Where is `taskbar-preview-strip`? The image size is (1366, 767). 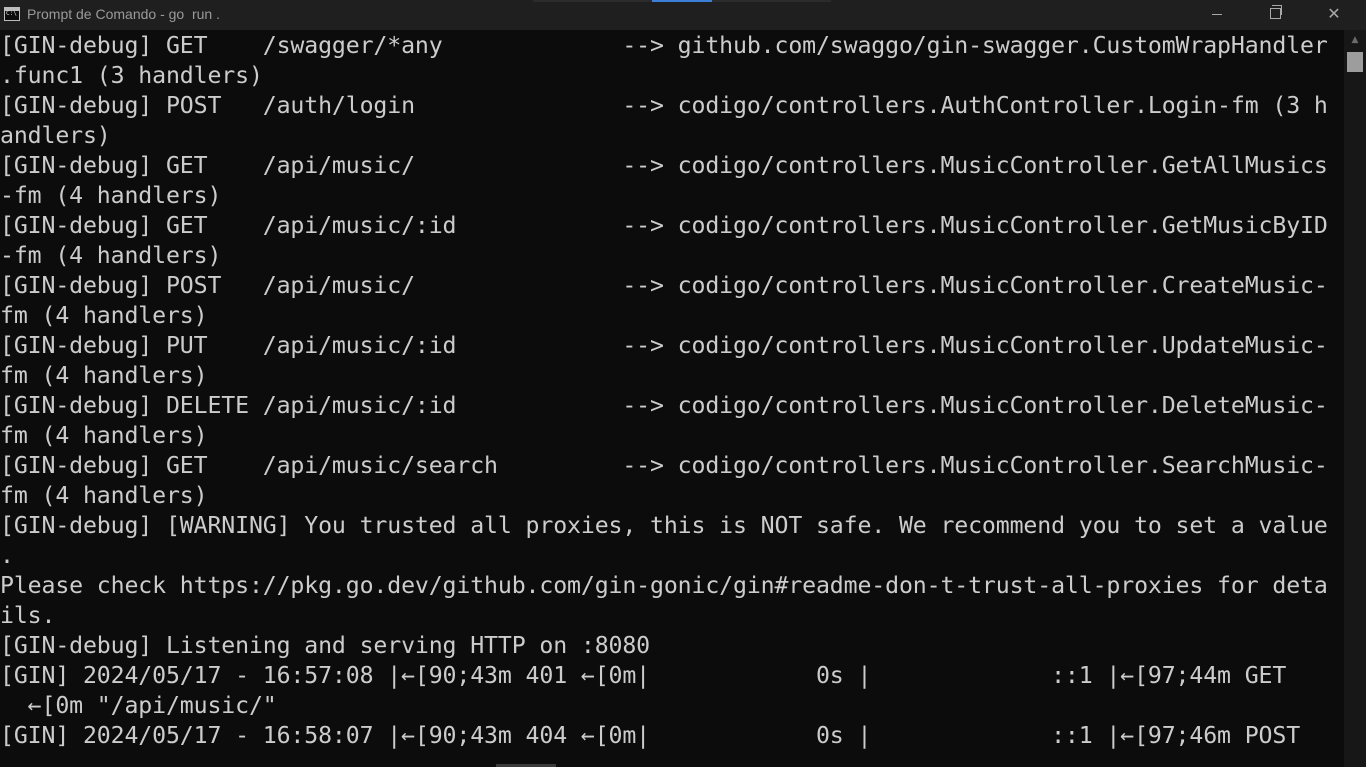
taskbar-preview-strip is located at coordinates (682, 1).